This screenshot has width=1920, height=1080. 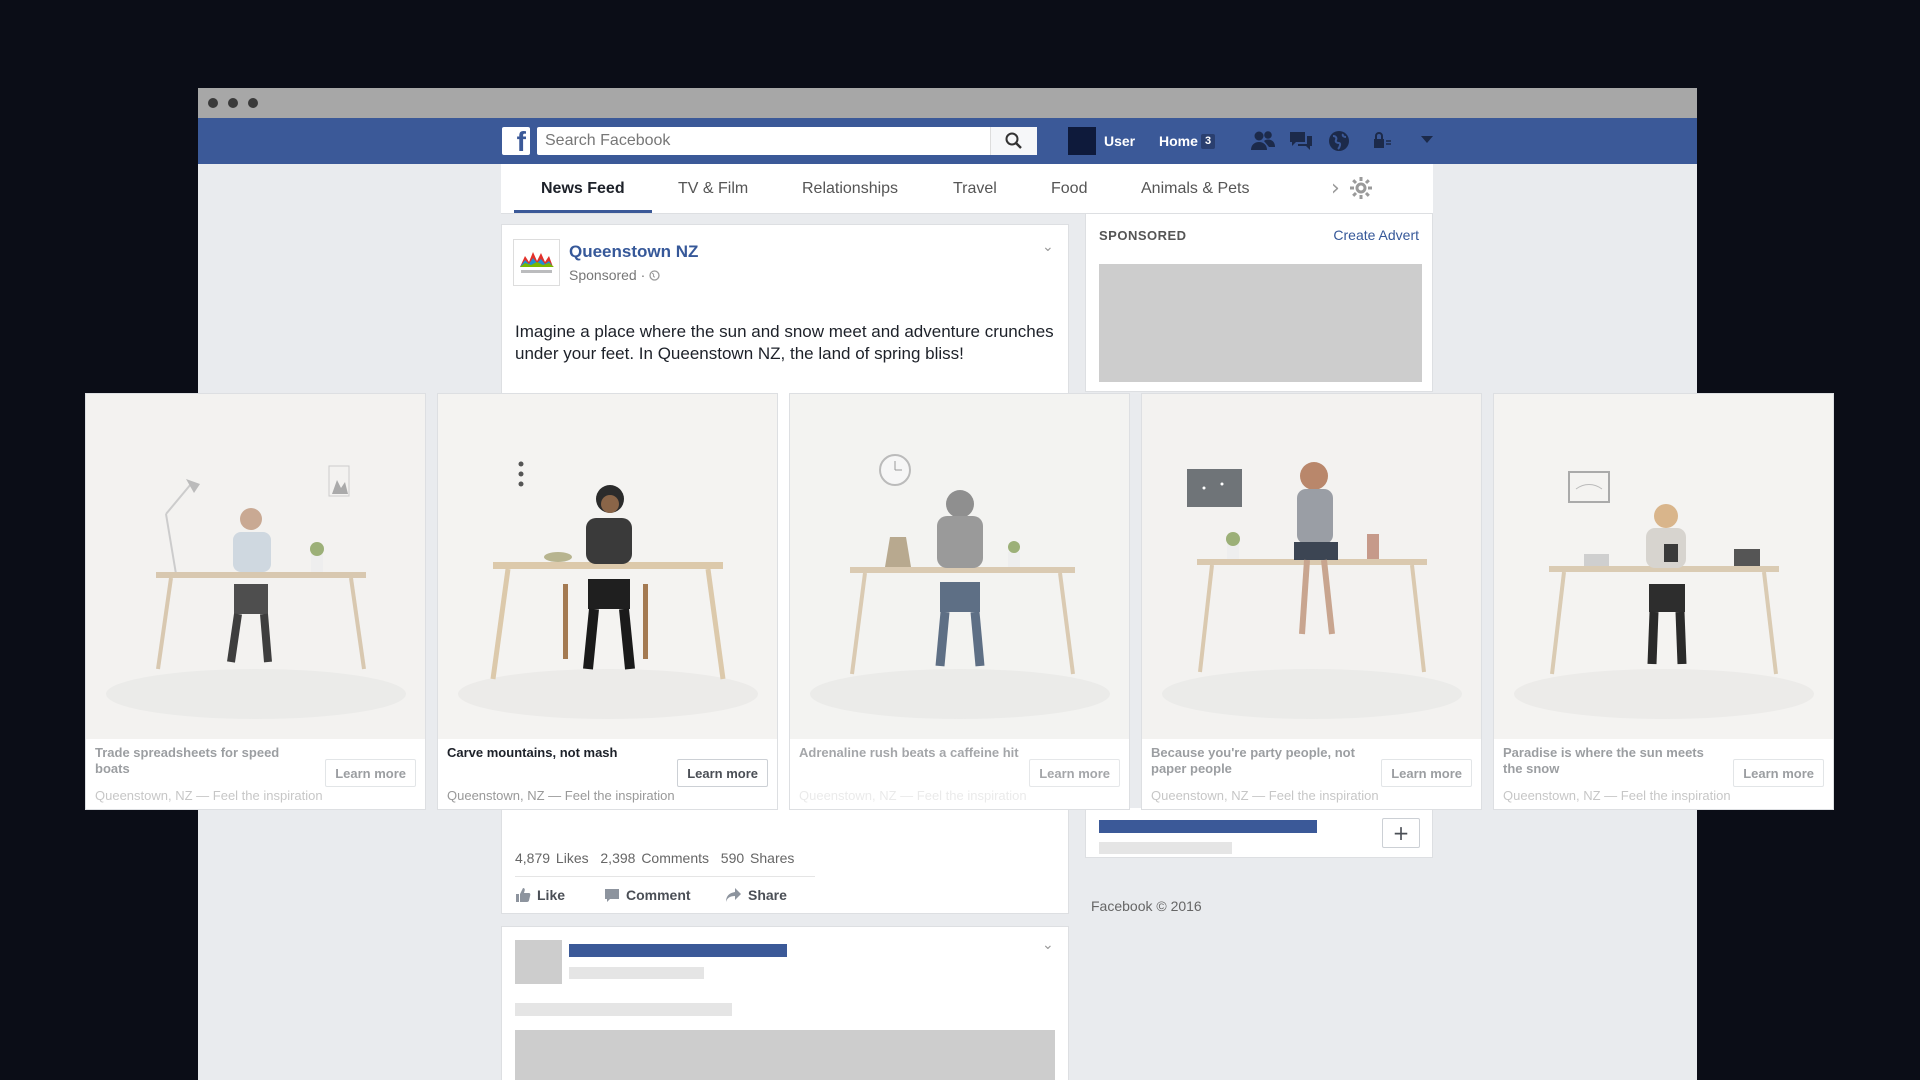 I want to click on card-caption: Carve mountains, not mash, so click(x=532, y=752).